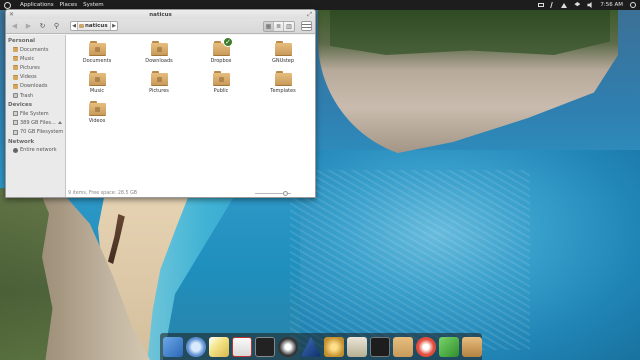 This screenshot has height=360, width=640. I want to click on zoom-slider-handle, so click(285, 193).